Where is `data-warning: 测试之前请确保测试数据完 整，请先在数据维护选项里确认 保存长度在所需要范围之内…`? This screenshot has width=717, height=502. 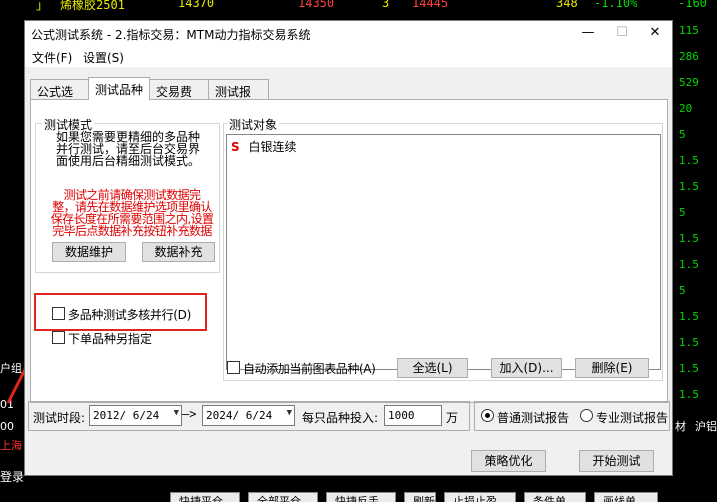
data-warning: 测试之前请确保测试数据完 整，请先在数据维护选项里确认 保存长度在所需要范围之内… is located at coordinates (132, 213).